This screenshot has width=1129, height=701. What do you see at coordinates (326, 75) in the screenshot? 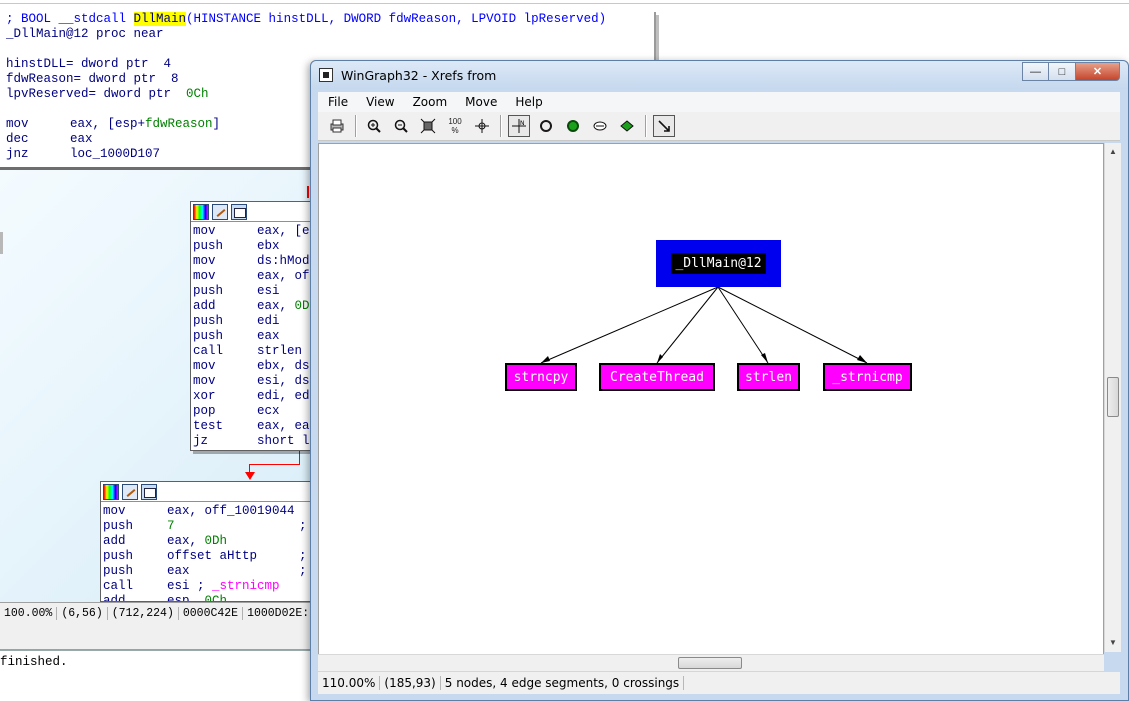
I see `app-icon` at bounding box center [326, 75].